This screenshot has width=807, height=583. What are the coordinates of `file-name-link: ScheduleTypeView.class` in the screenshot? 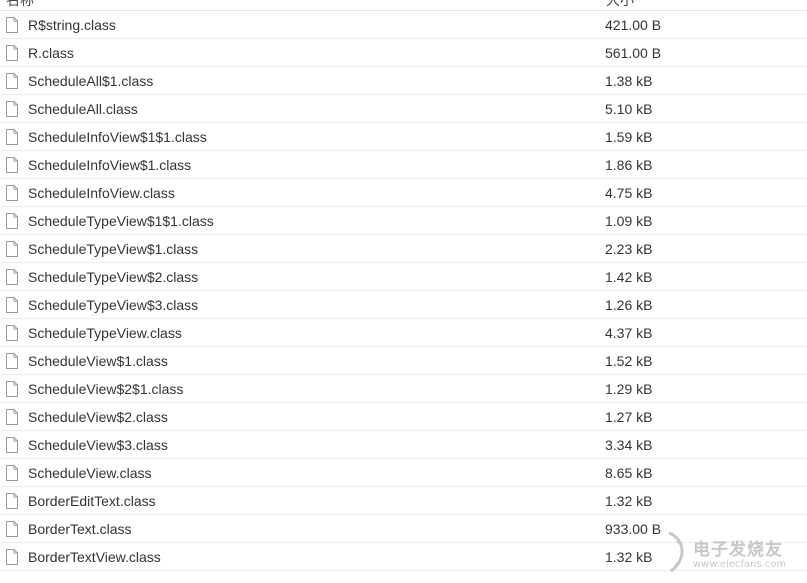 It's located at (105, 333).